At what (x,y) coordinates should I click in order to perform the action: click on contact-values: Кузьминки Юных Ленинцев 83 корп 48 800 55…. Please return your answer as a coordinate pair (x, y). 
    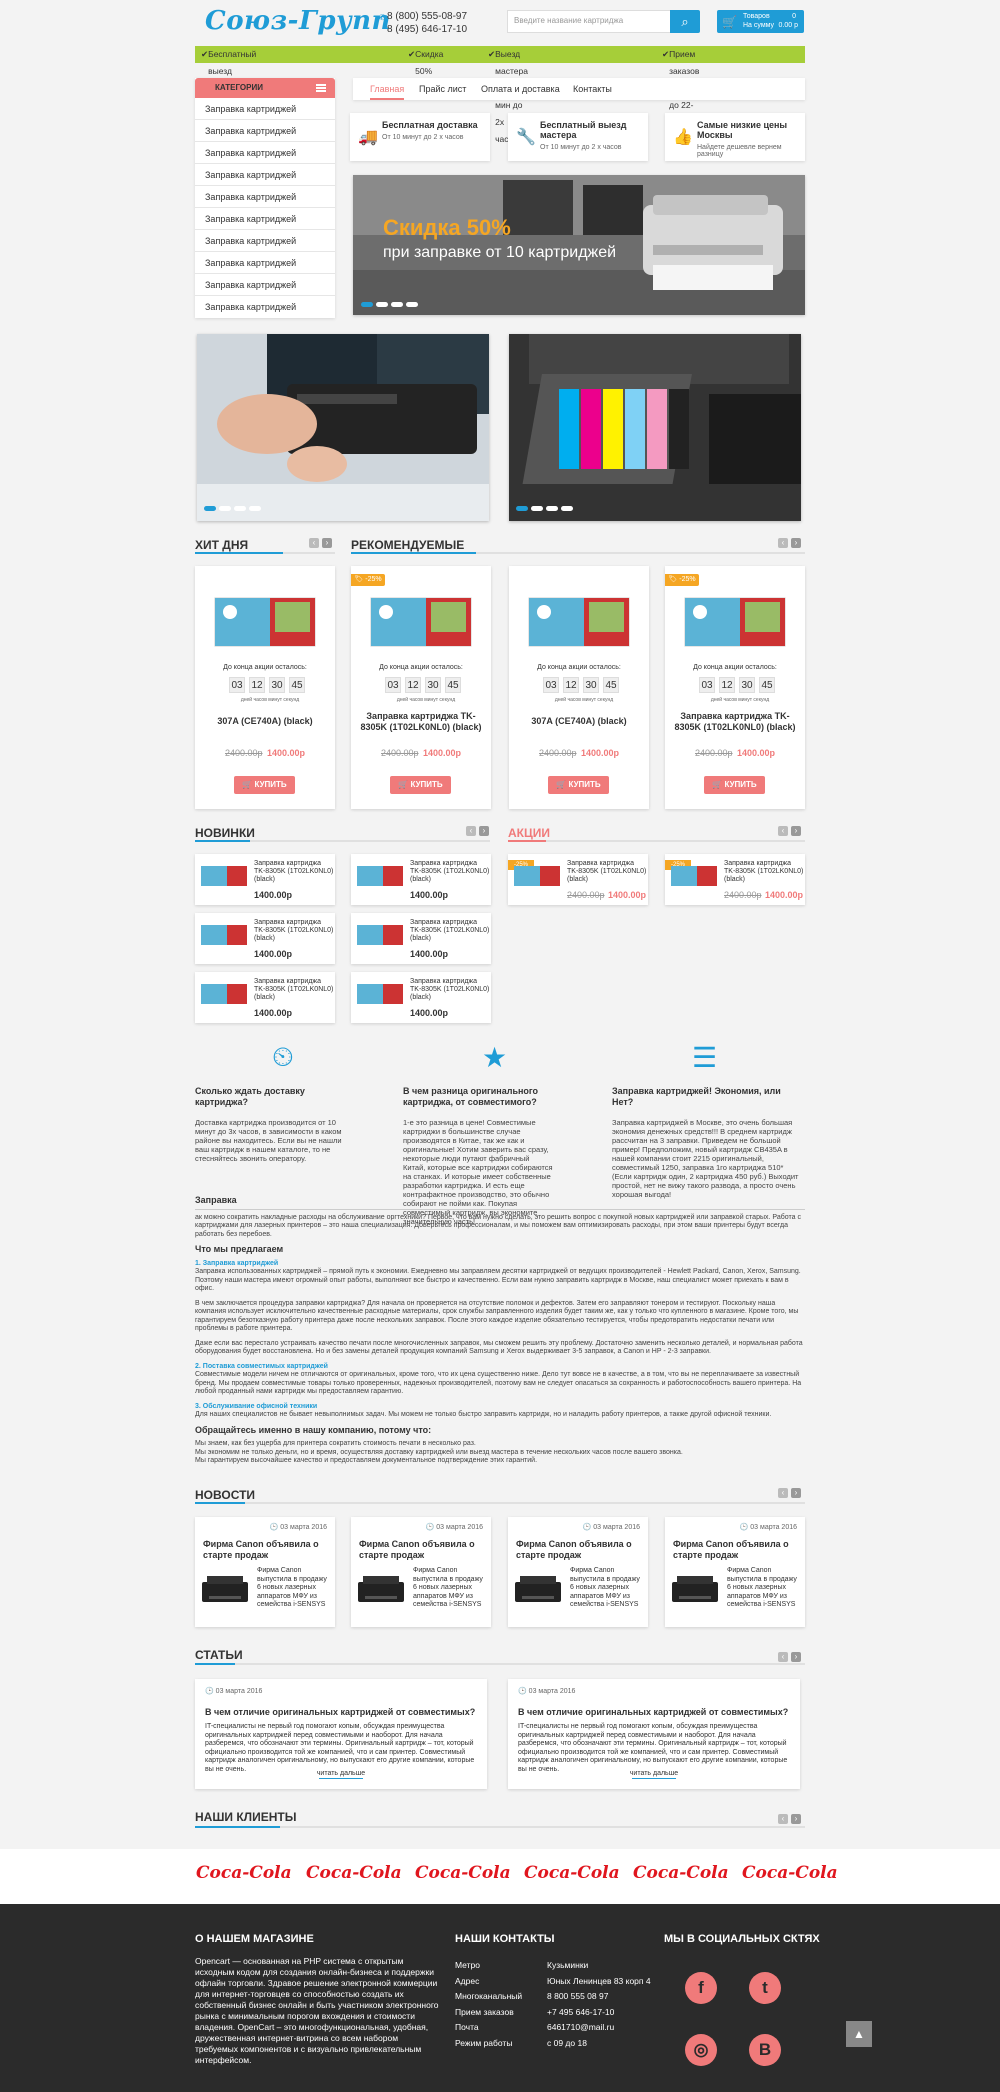
    Looking at the image, I should click on (599, 2004).